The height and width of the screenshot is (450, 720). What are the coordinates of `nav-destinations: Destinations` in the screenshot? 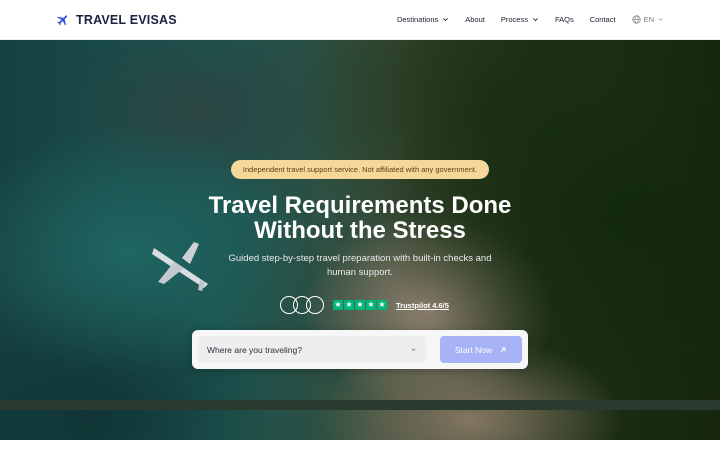 It's located at (423, 19).